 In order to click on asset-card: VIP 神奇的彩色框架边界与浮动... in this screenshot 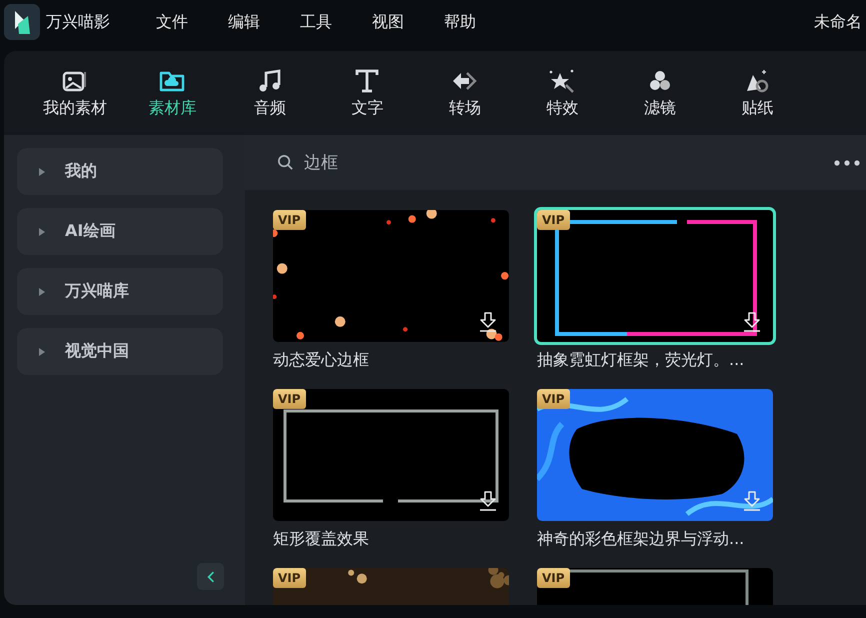, I will do `click(655, 470)`.